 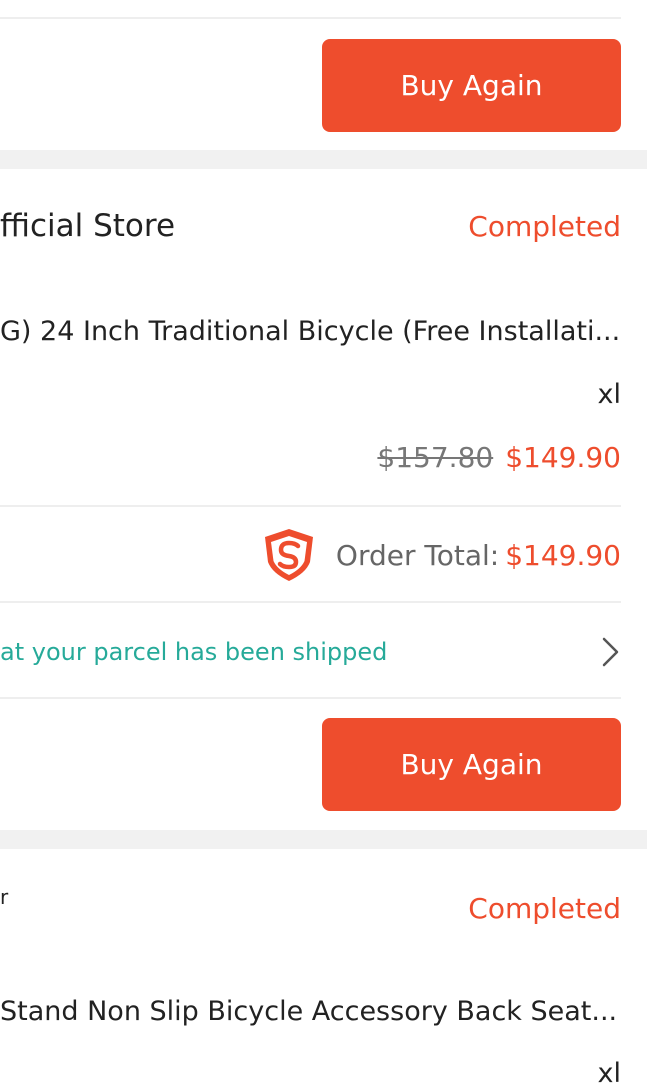 I want to click on chevron-right-icon, so click(x=610, y=652).